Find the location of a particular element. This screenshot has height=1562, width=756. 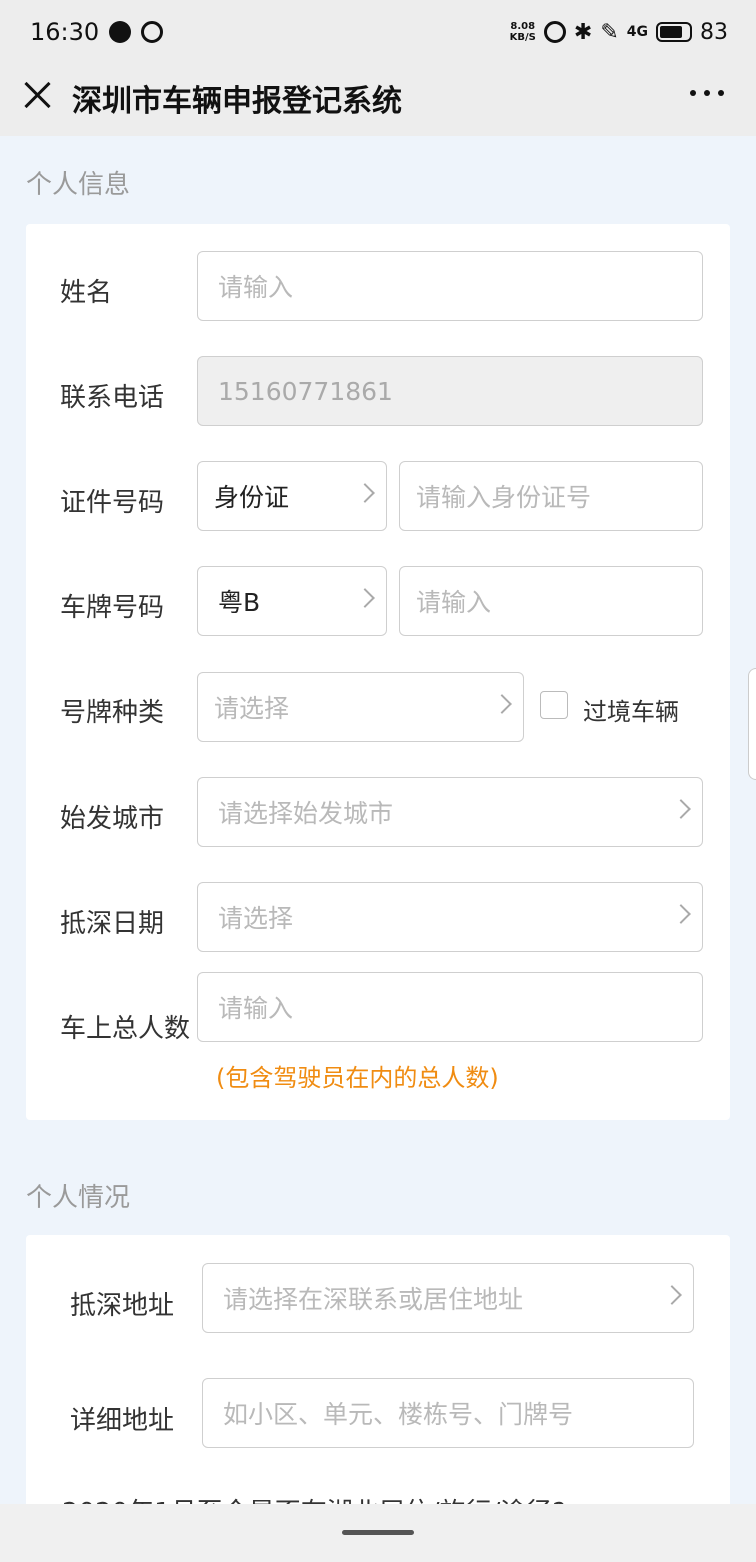

id-label: 证件号码 is located at coordinates (112, 503).